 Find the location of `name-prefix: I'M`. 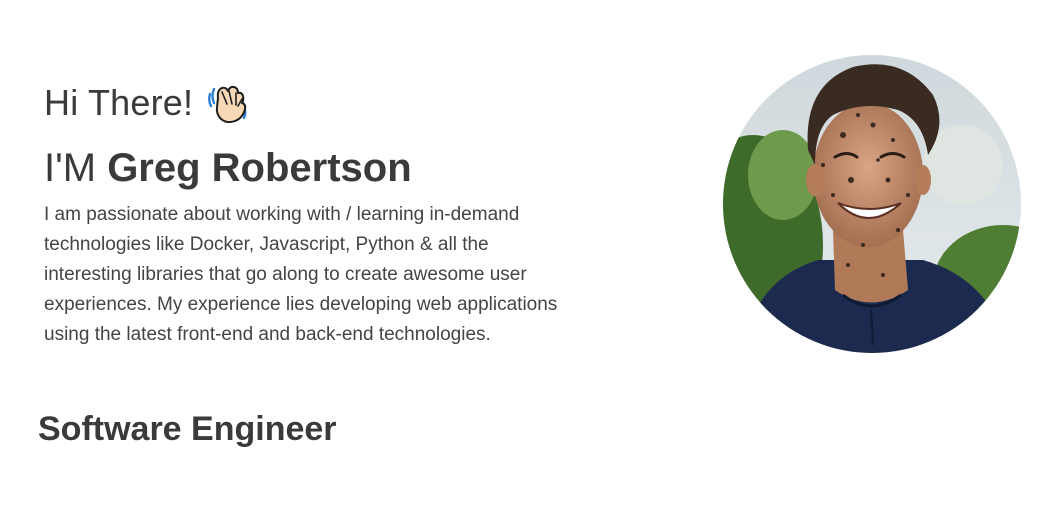

name-prefix: I'M is located at coordinates (76, 168).